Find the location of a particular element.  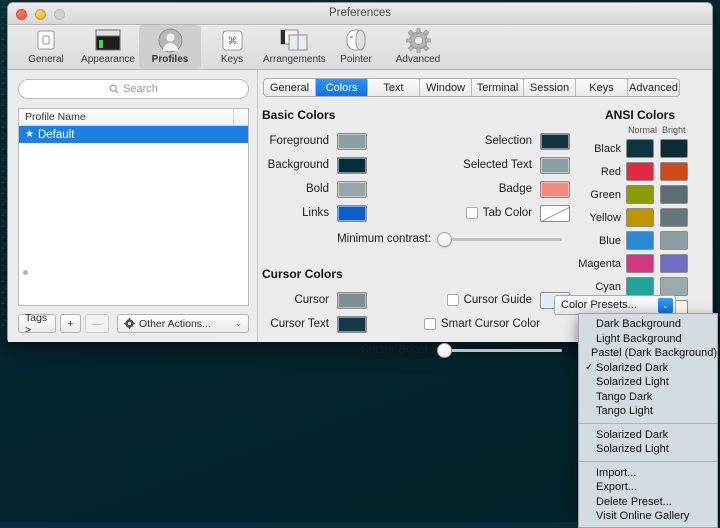

tab-terminal: Terminal is located at coordinates (498, 87).